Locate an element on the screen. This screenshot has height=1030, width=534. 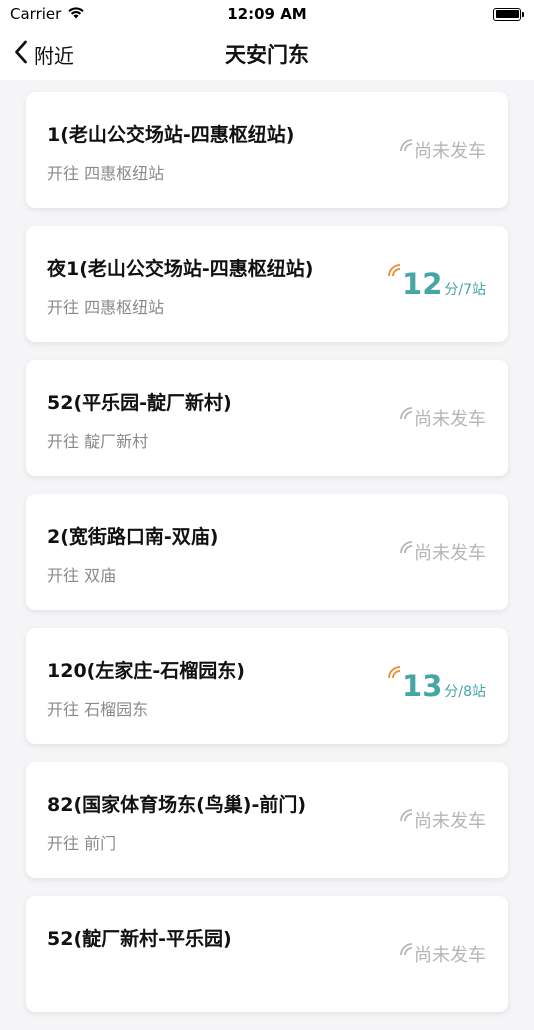
page-title: 天安门东 is located at coordinates (267, 55).